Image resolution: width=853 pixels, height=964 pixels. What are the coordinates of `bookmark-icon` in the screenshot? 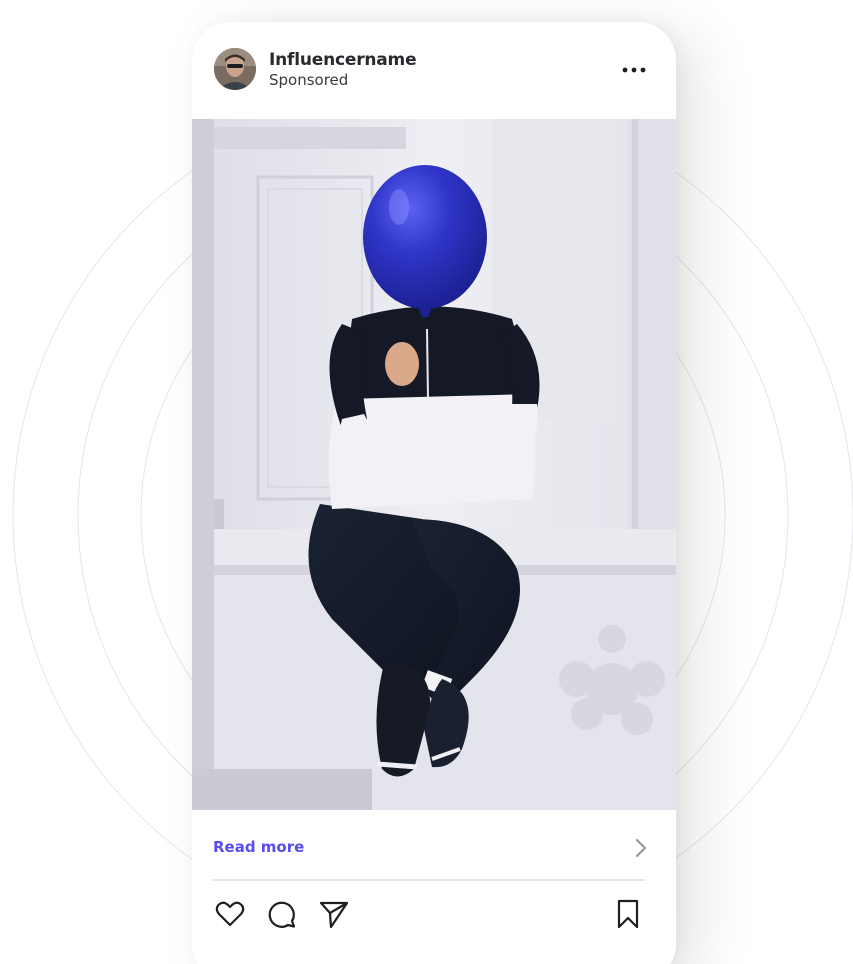 It's located at (628, 914).